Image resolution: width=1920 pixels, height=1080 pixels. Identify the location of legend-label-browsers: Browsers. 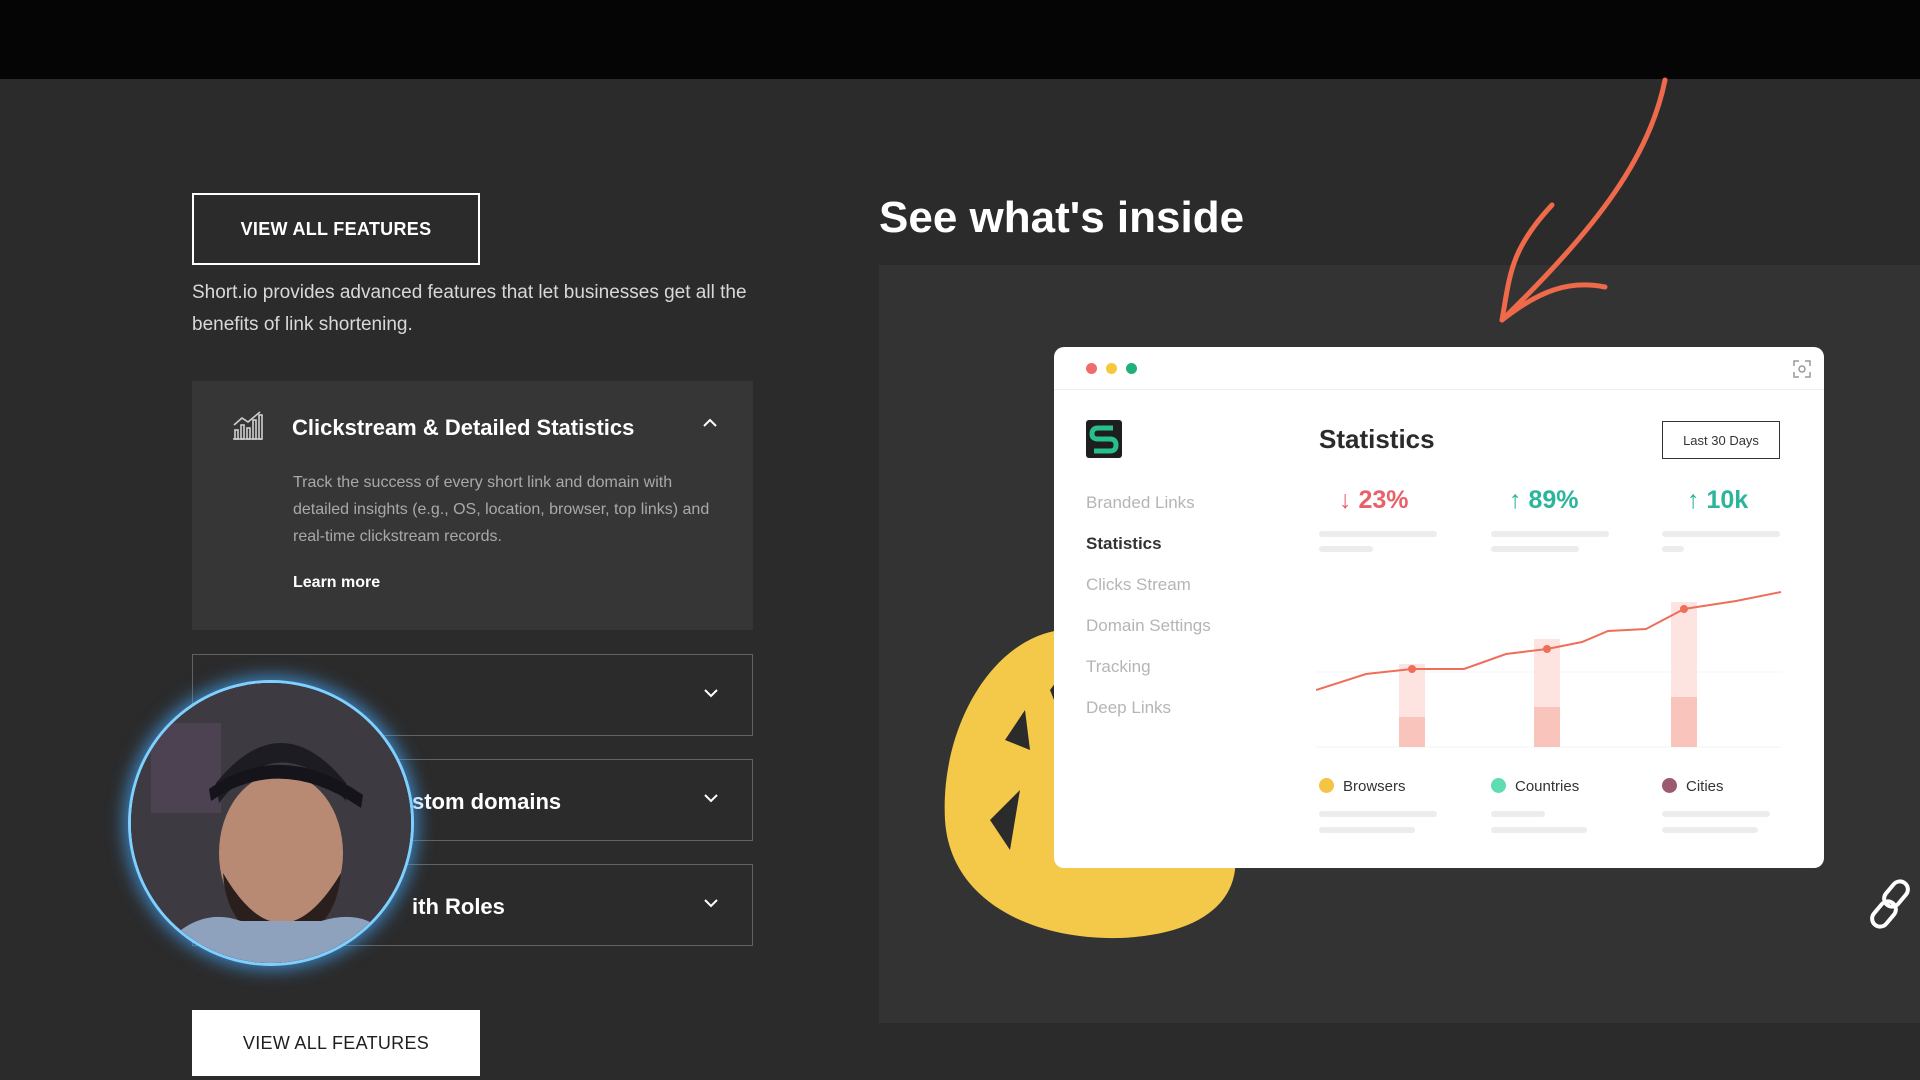
(1374, 786).